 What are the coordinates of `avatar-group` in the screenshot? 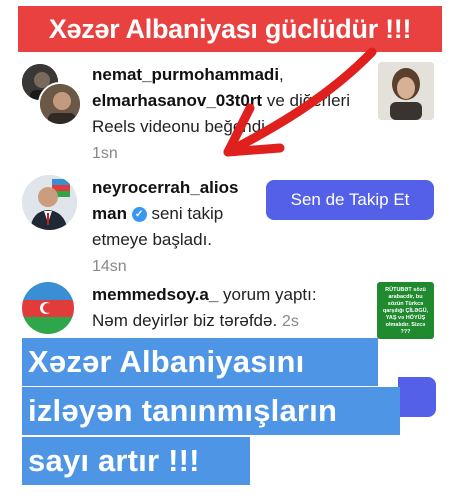 It's located at (52, 94).